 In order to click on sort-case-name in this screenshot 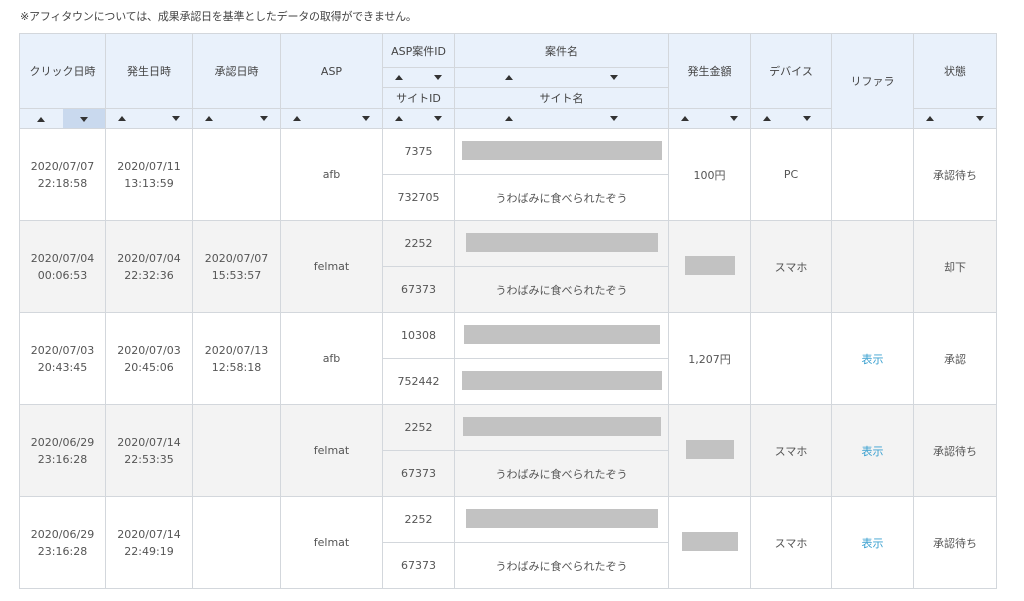, I will do `click(561, 77)`.